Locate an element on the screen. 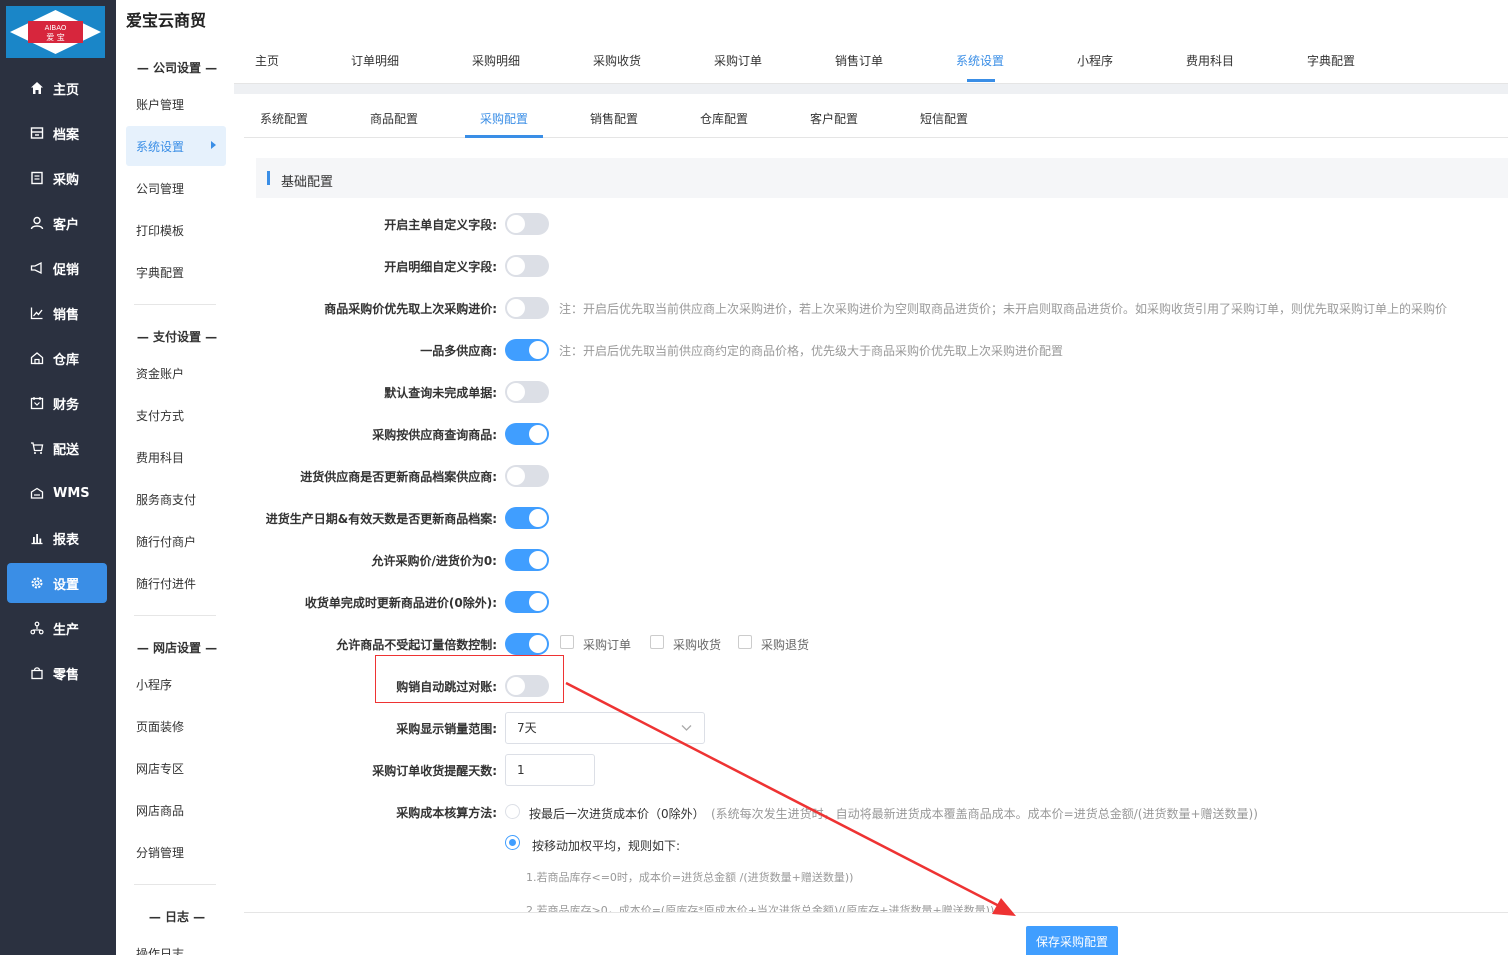 This screenshot has width=1508, height=955. subnav-section-title: — 支付设置 — is located at coordinates (177, 337).